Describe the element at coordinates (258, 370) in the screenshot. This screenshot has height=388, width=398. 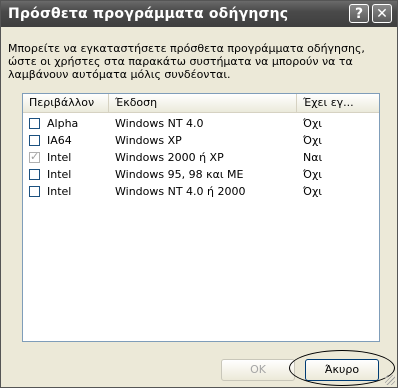
I see `ok-button: OK` at that location.